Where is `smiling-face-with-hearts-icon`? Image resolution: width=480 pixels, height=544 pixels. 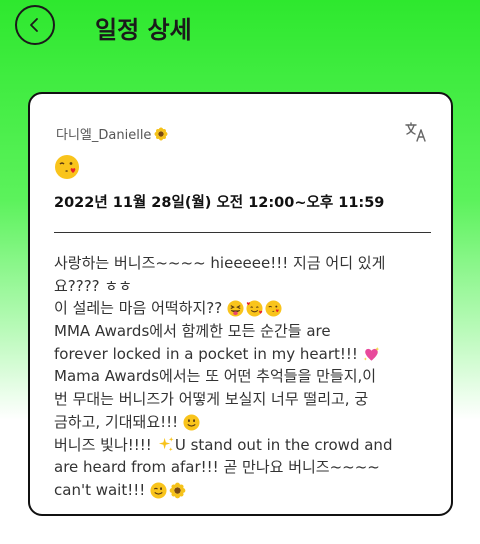
smiling-face-with-hearts-icon is located at coordinates (254, 308).